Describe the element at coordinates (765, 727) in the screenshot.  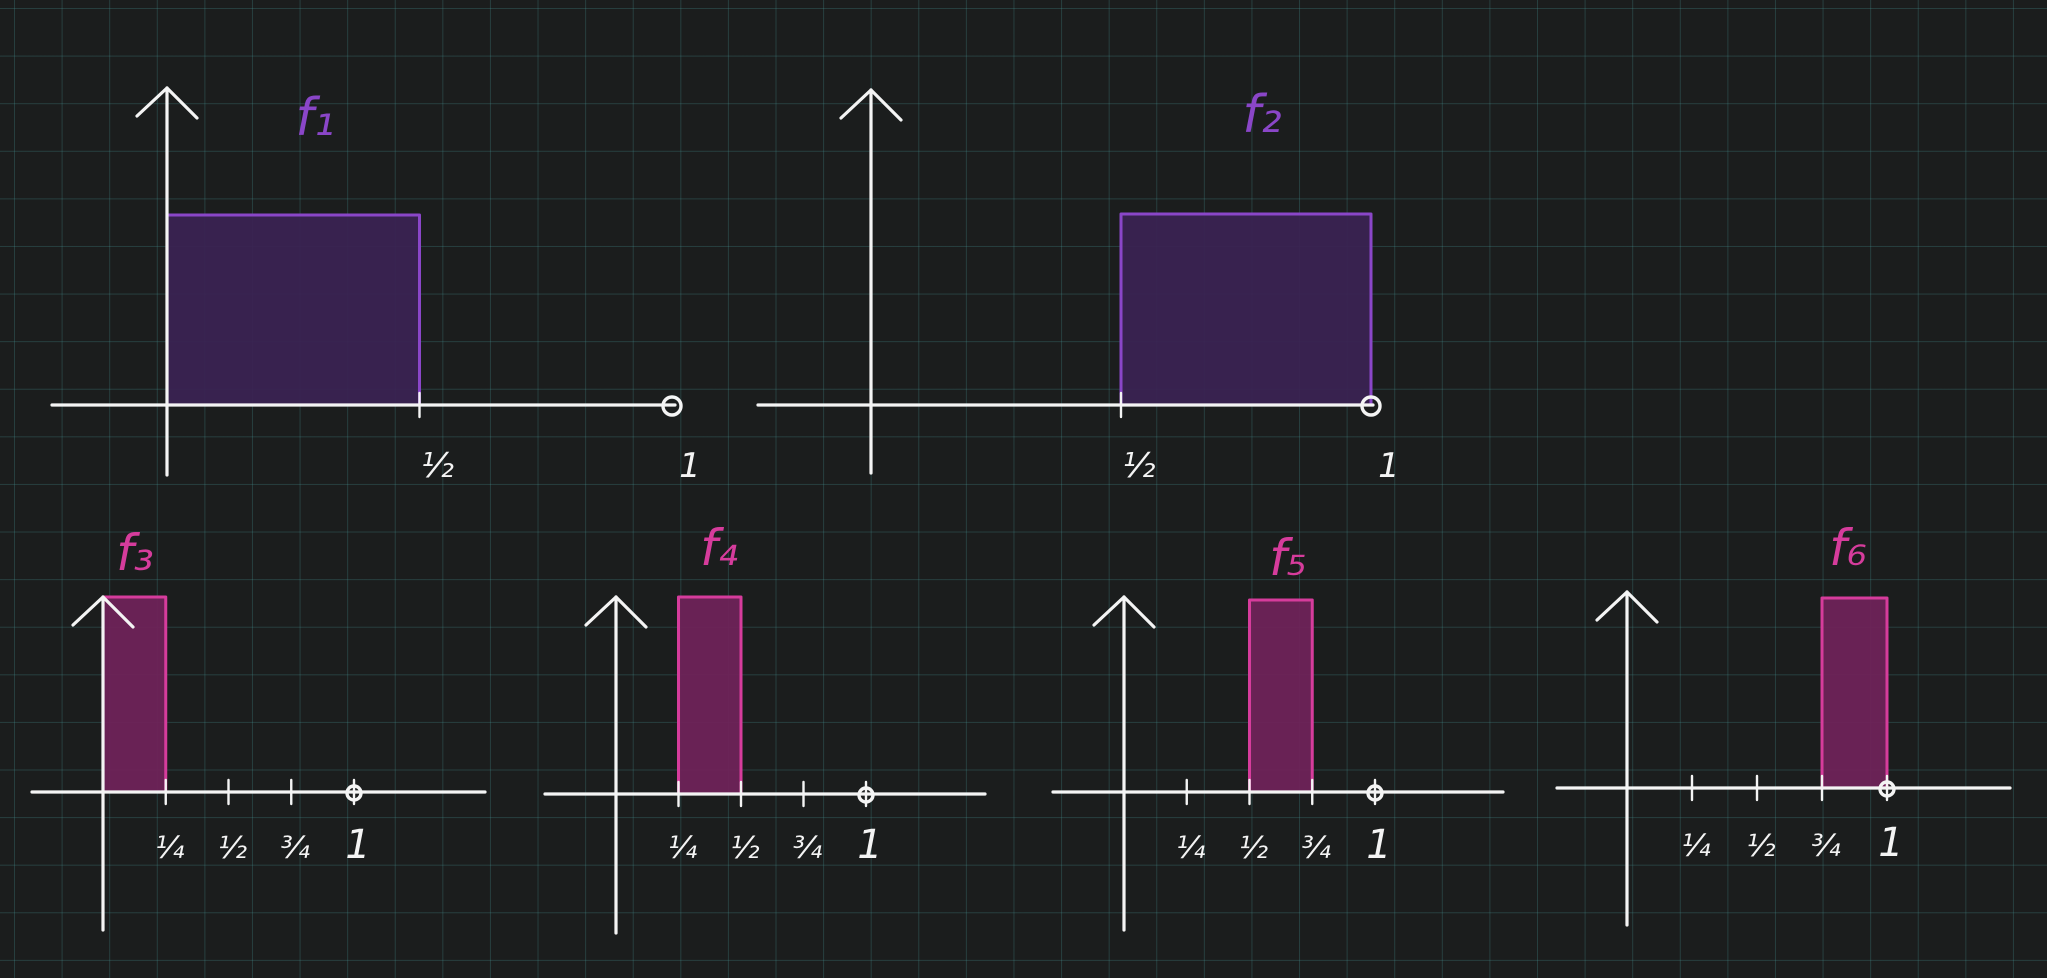
I see `plot-f4: ¼ ½ ¾ 1 f₄` at that location.